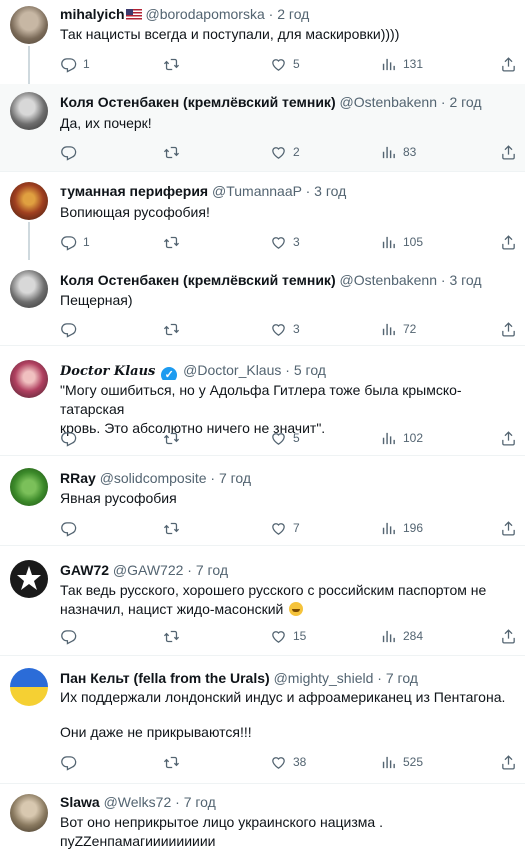  I want to click on author-handle: @borodapomorska, so click(204, 14).